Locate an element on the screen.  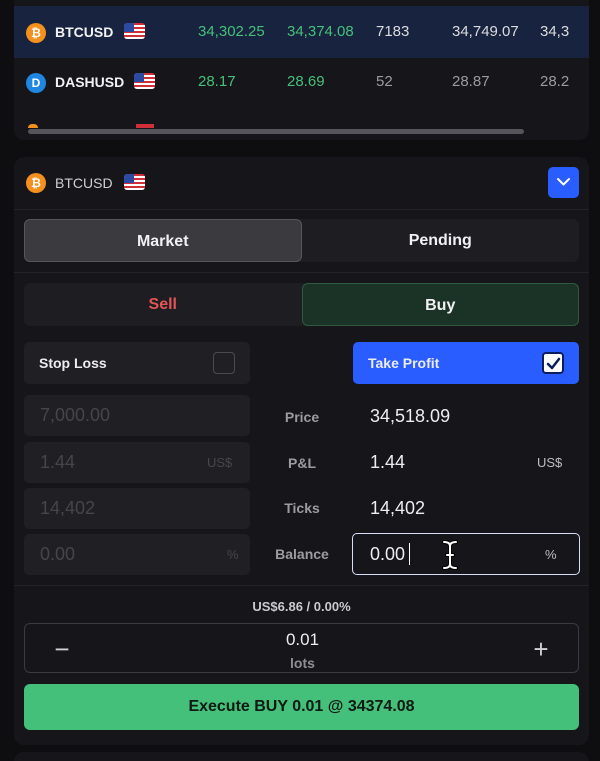
execute-order-button: Execute BUY 0.01 @ 34374.08 is located at coordinates (301, 707).